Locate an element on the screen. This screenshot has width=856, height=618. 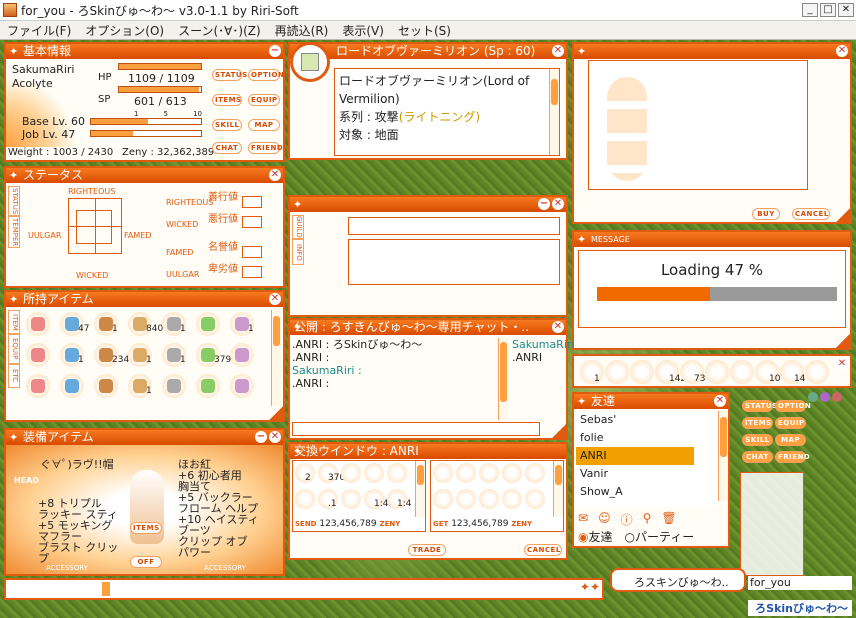
friend-item-selected: ANRI is located at coordinates (635, 456).